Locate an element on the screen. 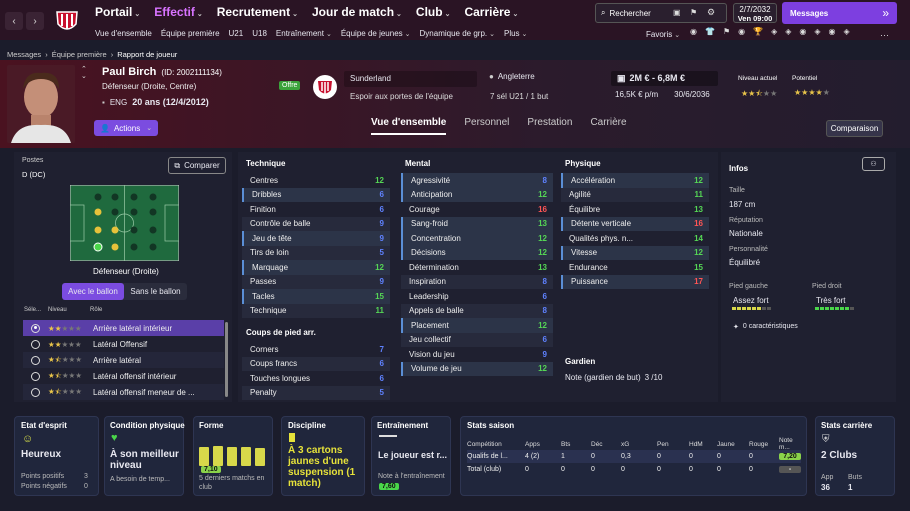 This screenshot has height=511, width=910. attribute-row: Inspiration 8 is located at coordinates (477, 281).